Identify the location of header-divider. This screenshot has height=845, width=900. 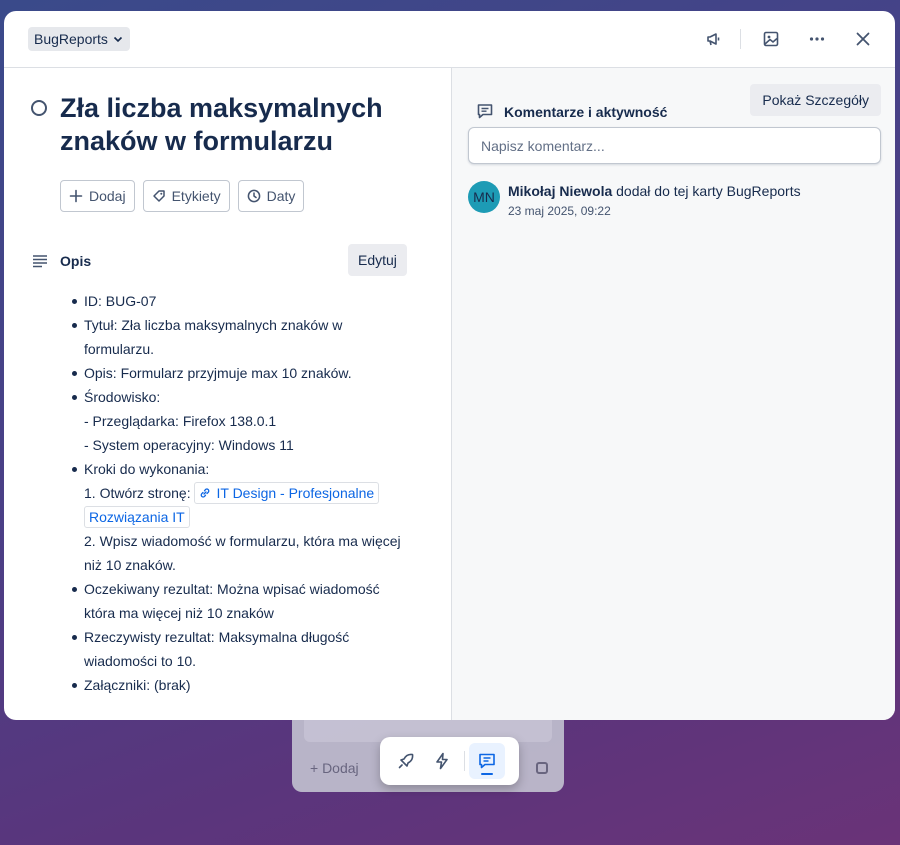
(740, 39).